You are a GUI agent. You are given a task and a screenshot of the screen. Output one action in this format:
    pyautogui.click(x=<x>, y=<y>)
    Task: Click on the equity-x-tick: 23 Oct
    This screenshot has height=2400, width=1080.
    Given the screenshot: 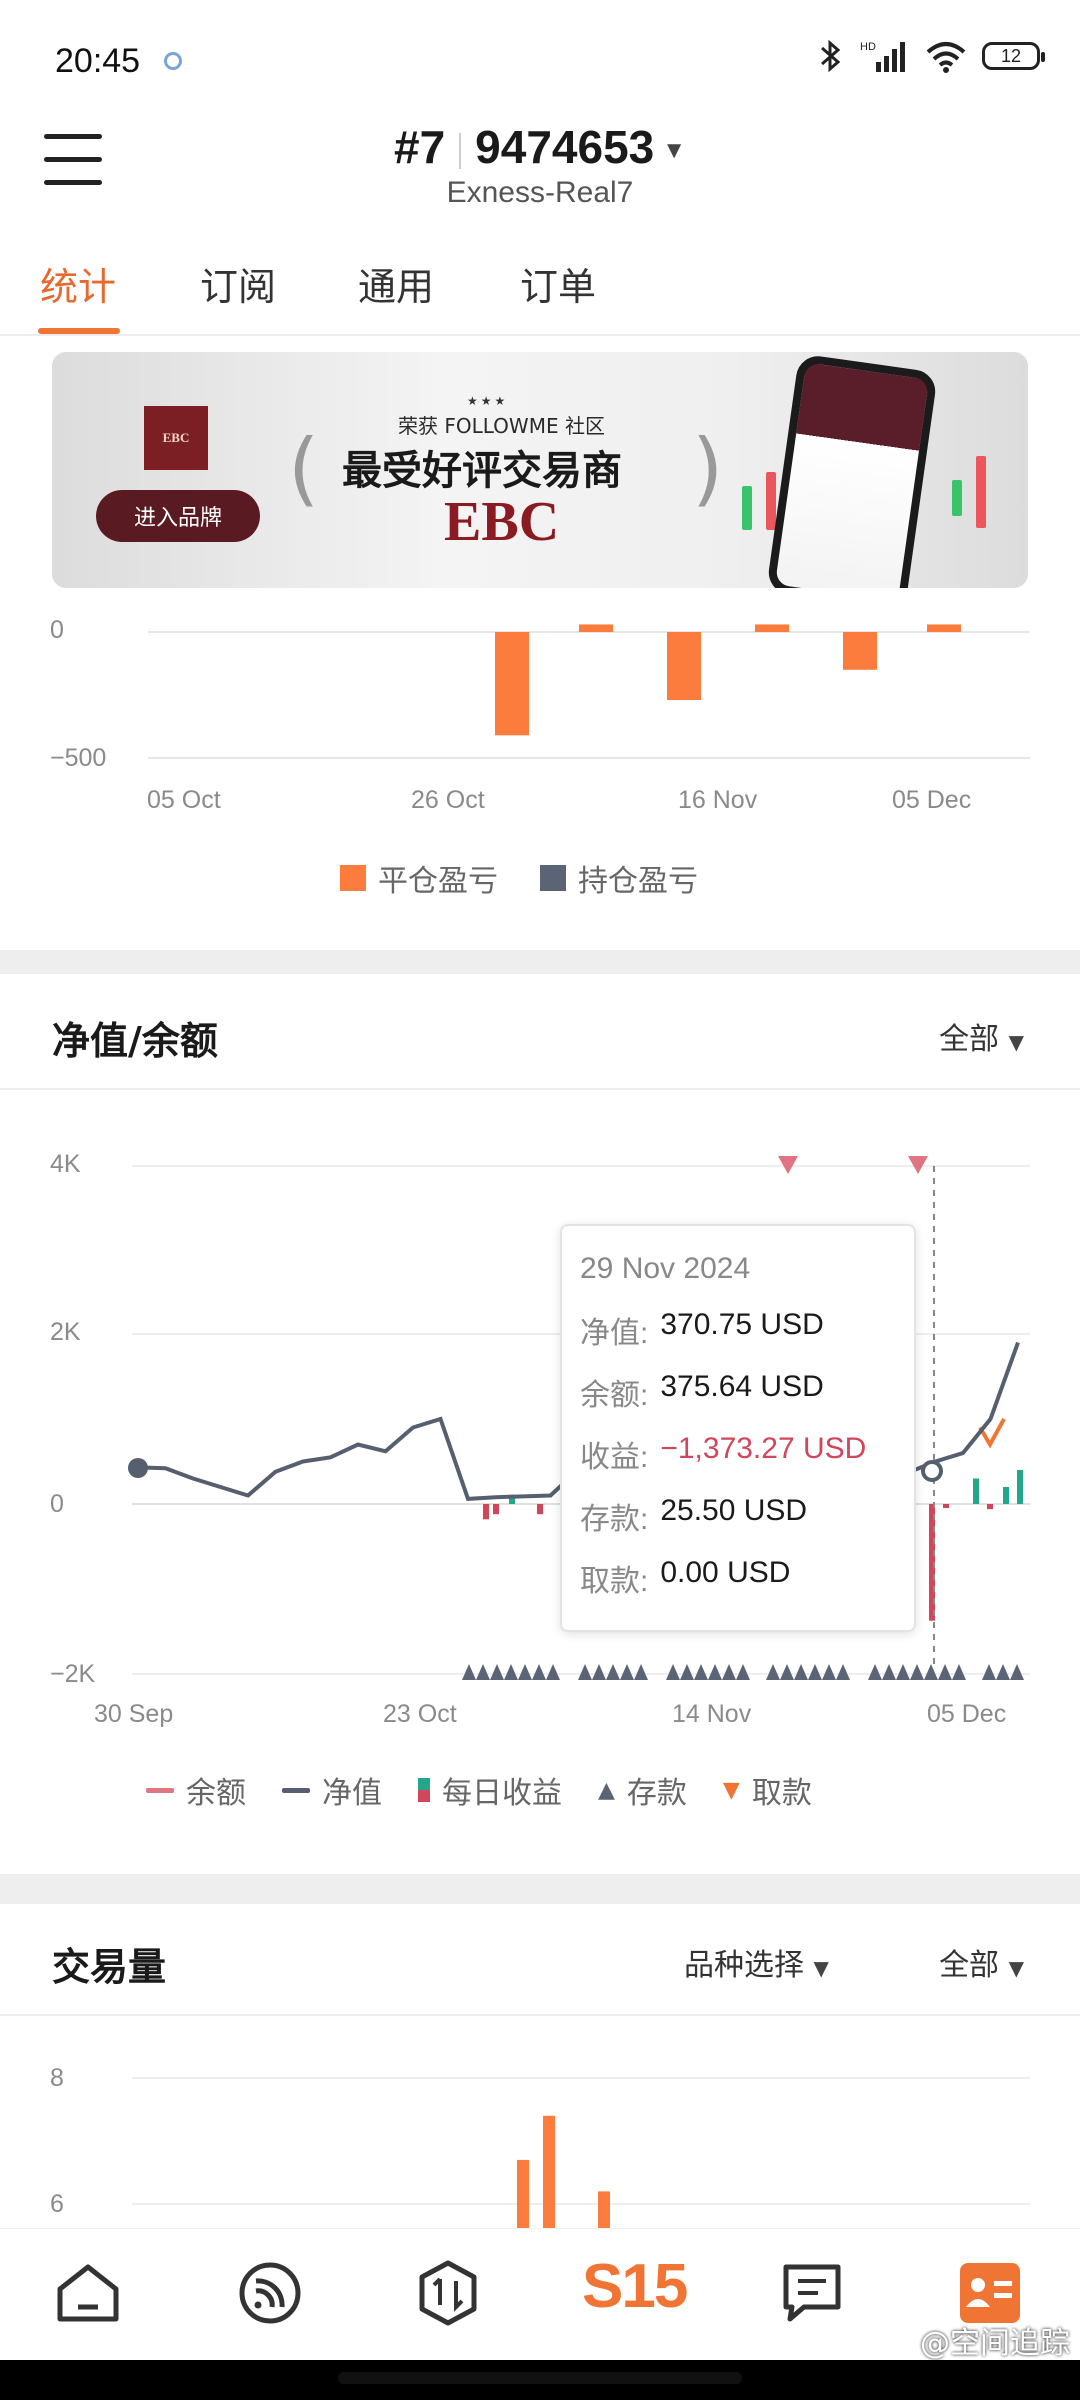 What is the action you would take?
    pyautogui.click(x=420, y=1714)
    